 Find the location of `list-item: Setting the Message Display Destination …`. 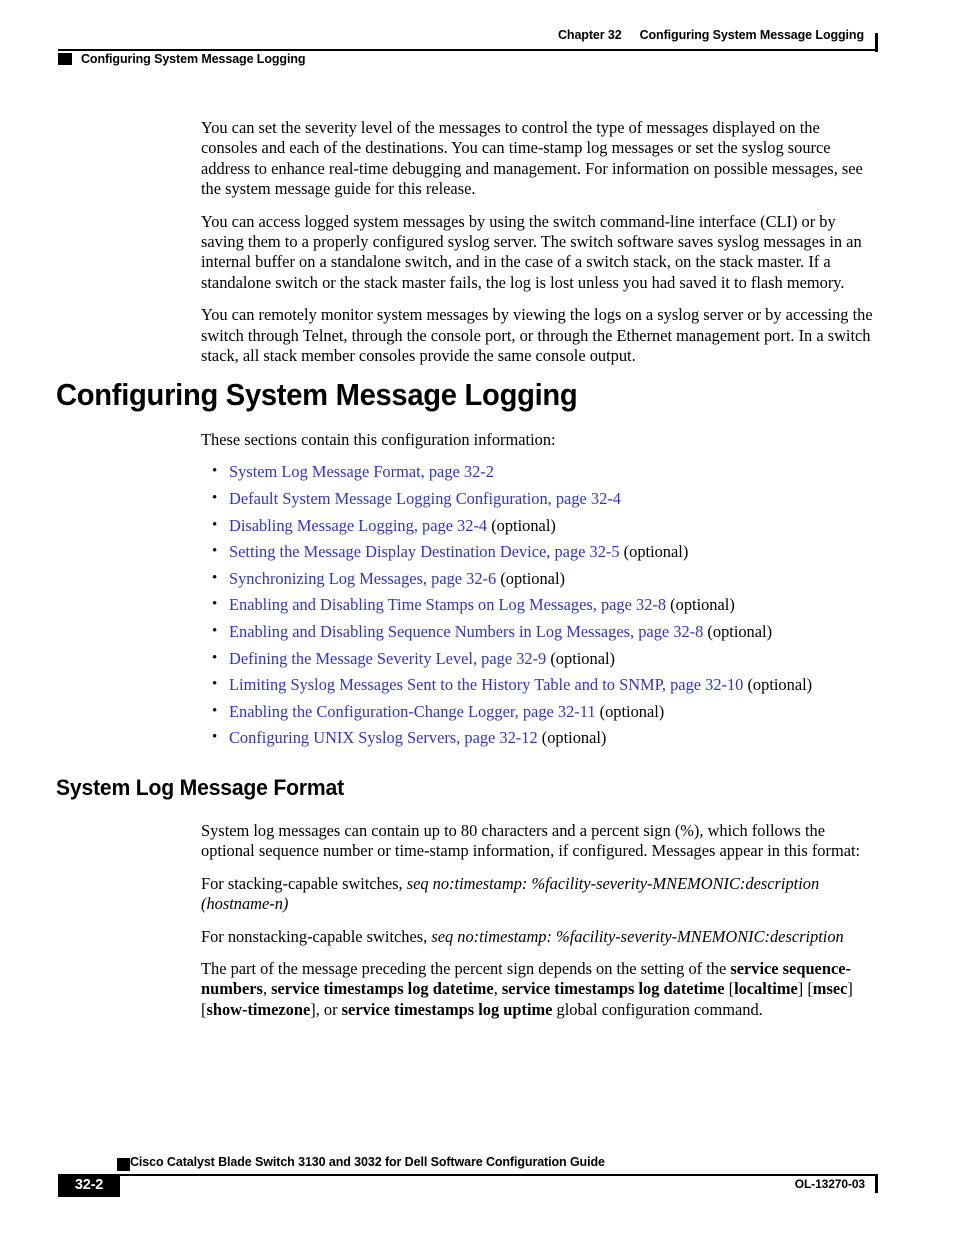

list-item: Setting the Message Display Destination … is located at coordinates (537, 551).